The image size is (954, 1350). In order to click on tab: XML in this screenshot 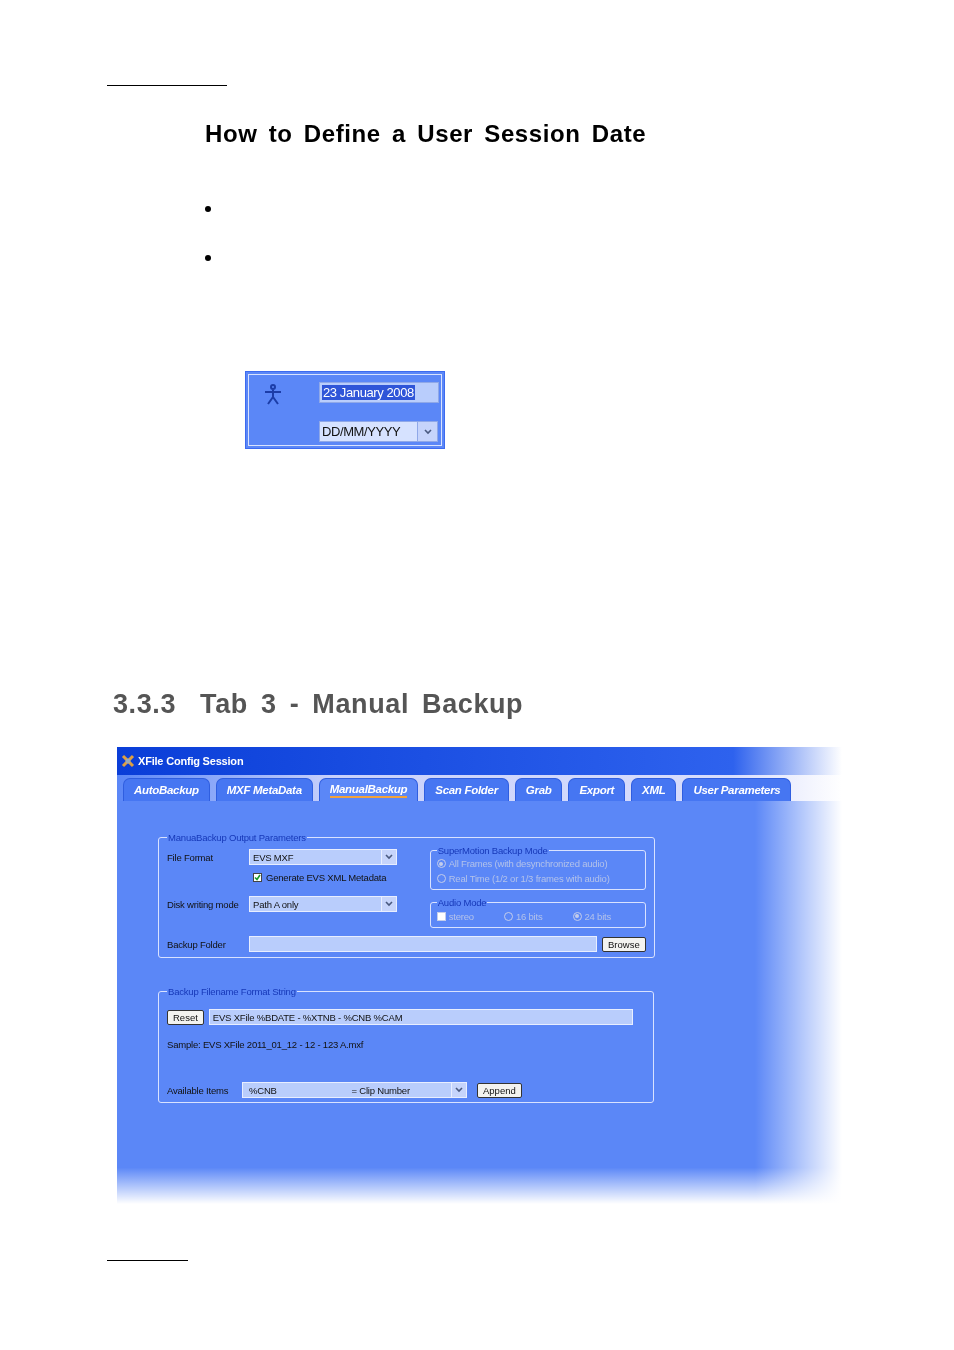, I will do `click(654, 789)`.